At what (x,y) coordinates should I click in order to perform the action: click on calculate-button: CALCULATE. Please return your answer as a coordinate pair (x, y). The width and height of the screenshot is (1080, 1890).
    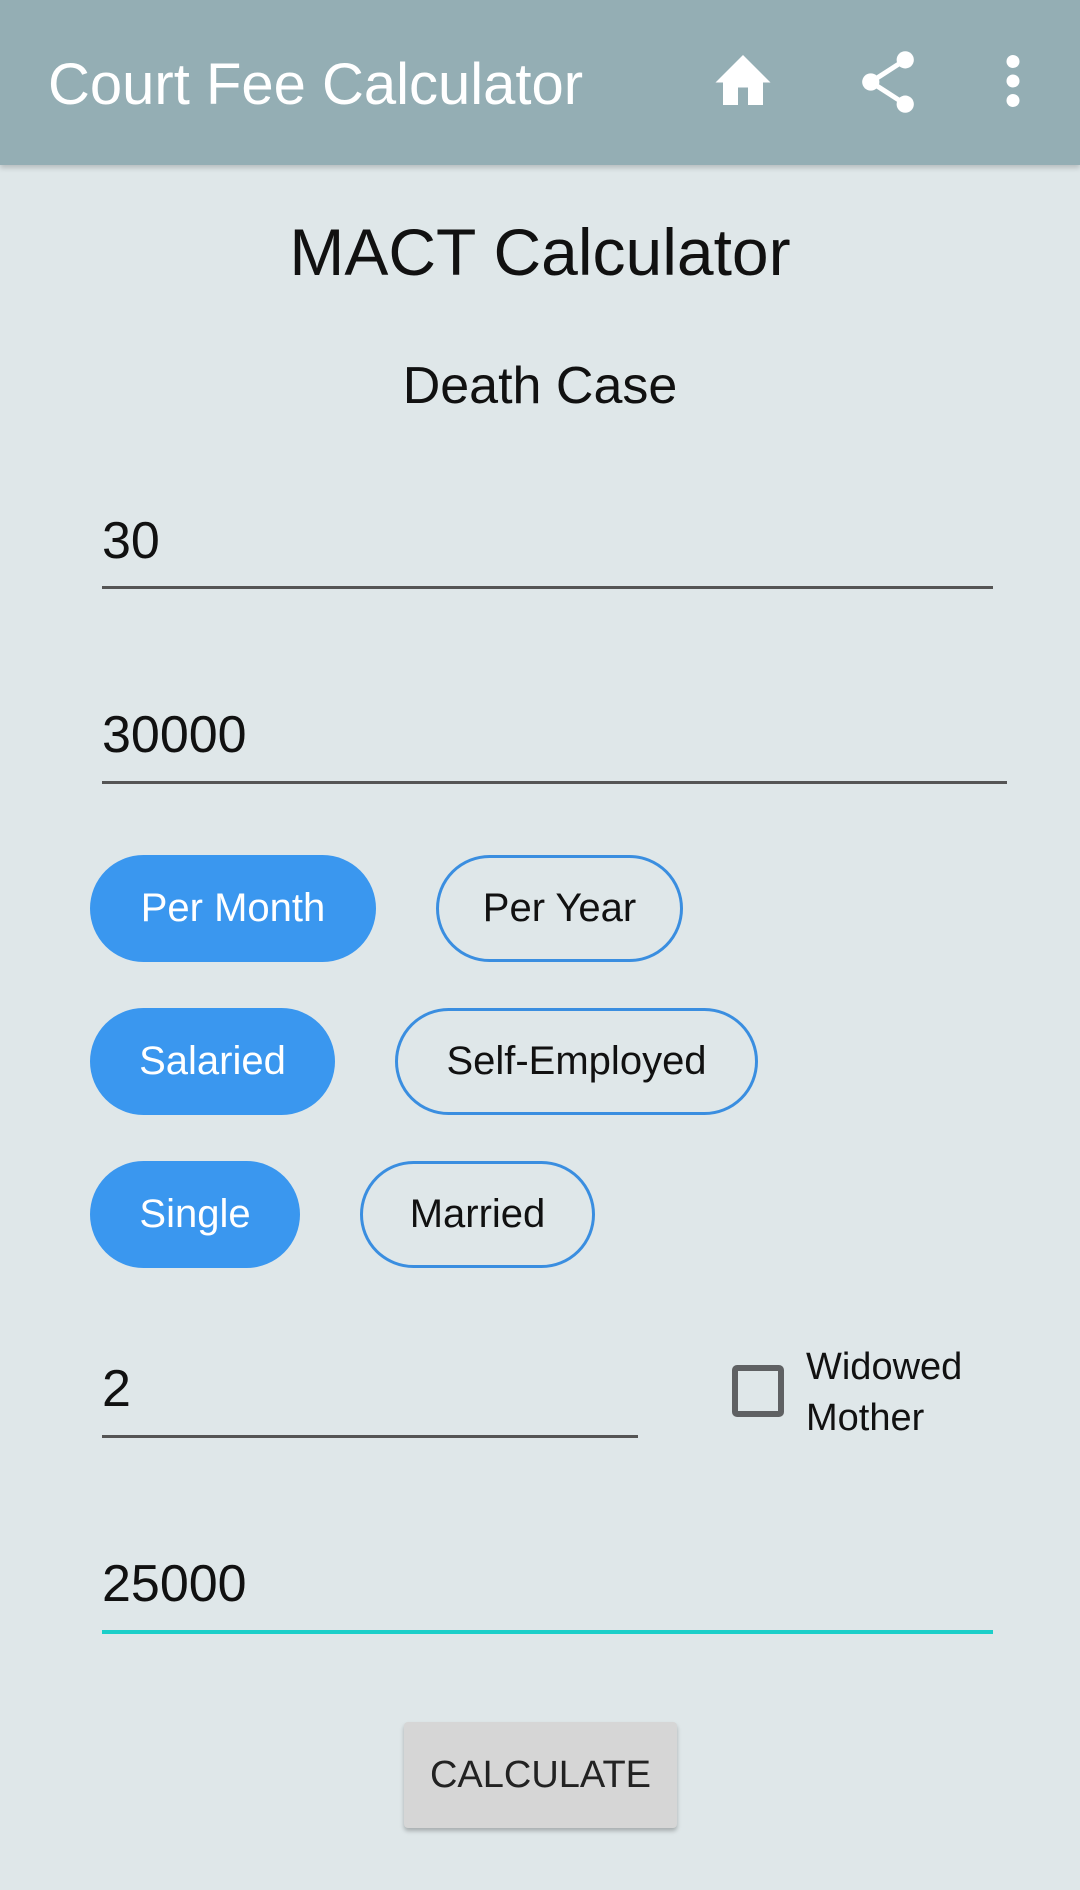
    Looking at the image, I should click on (540, 1775).